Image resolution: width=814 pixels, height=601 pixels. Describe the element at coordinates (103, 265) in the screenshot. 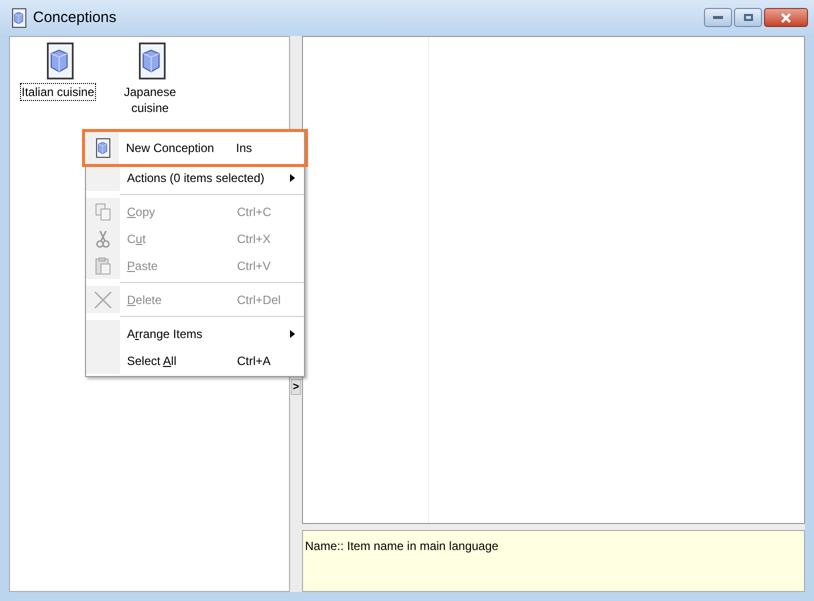

I see `clipboard-icon` at that location.